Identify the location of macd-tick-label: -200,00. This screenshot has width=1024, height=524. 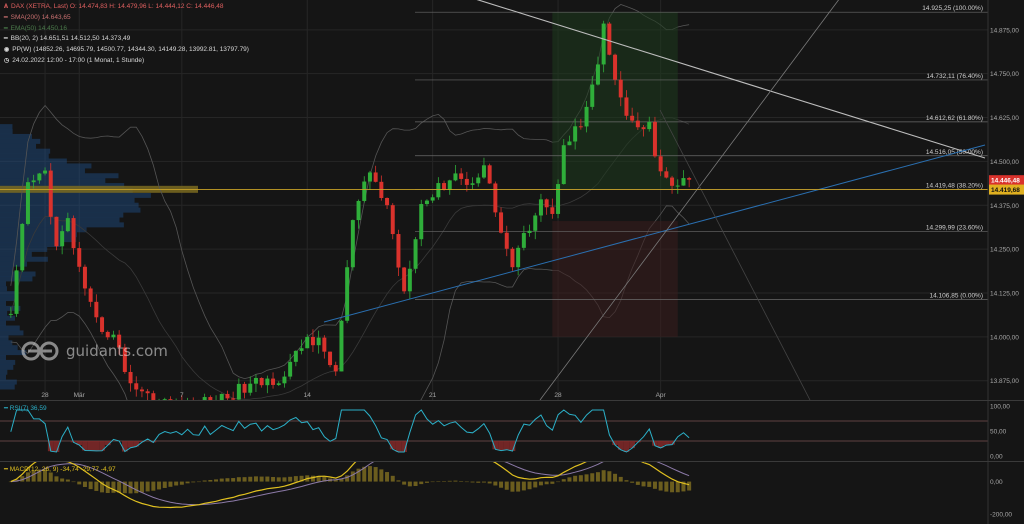
(1001, 515).